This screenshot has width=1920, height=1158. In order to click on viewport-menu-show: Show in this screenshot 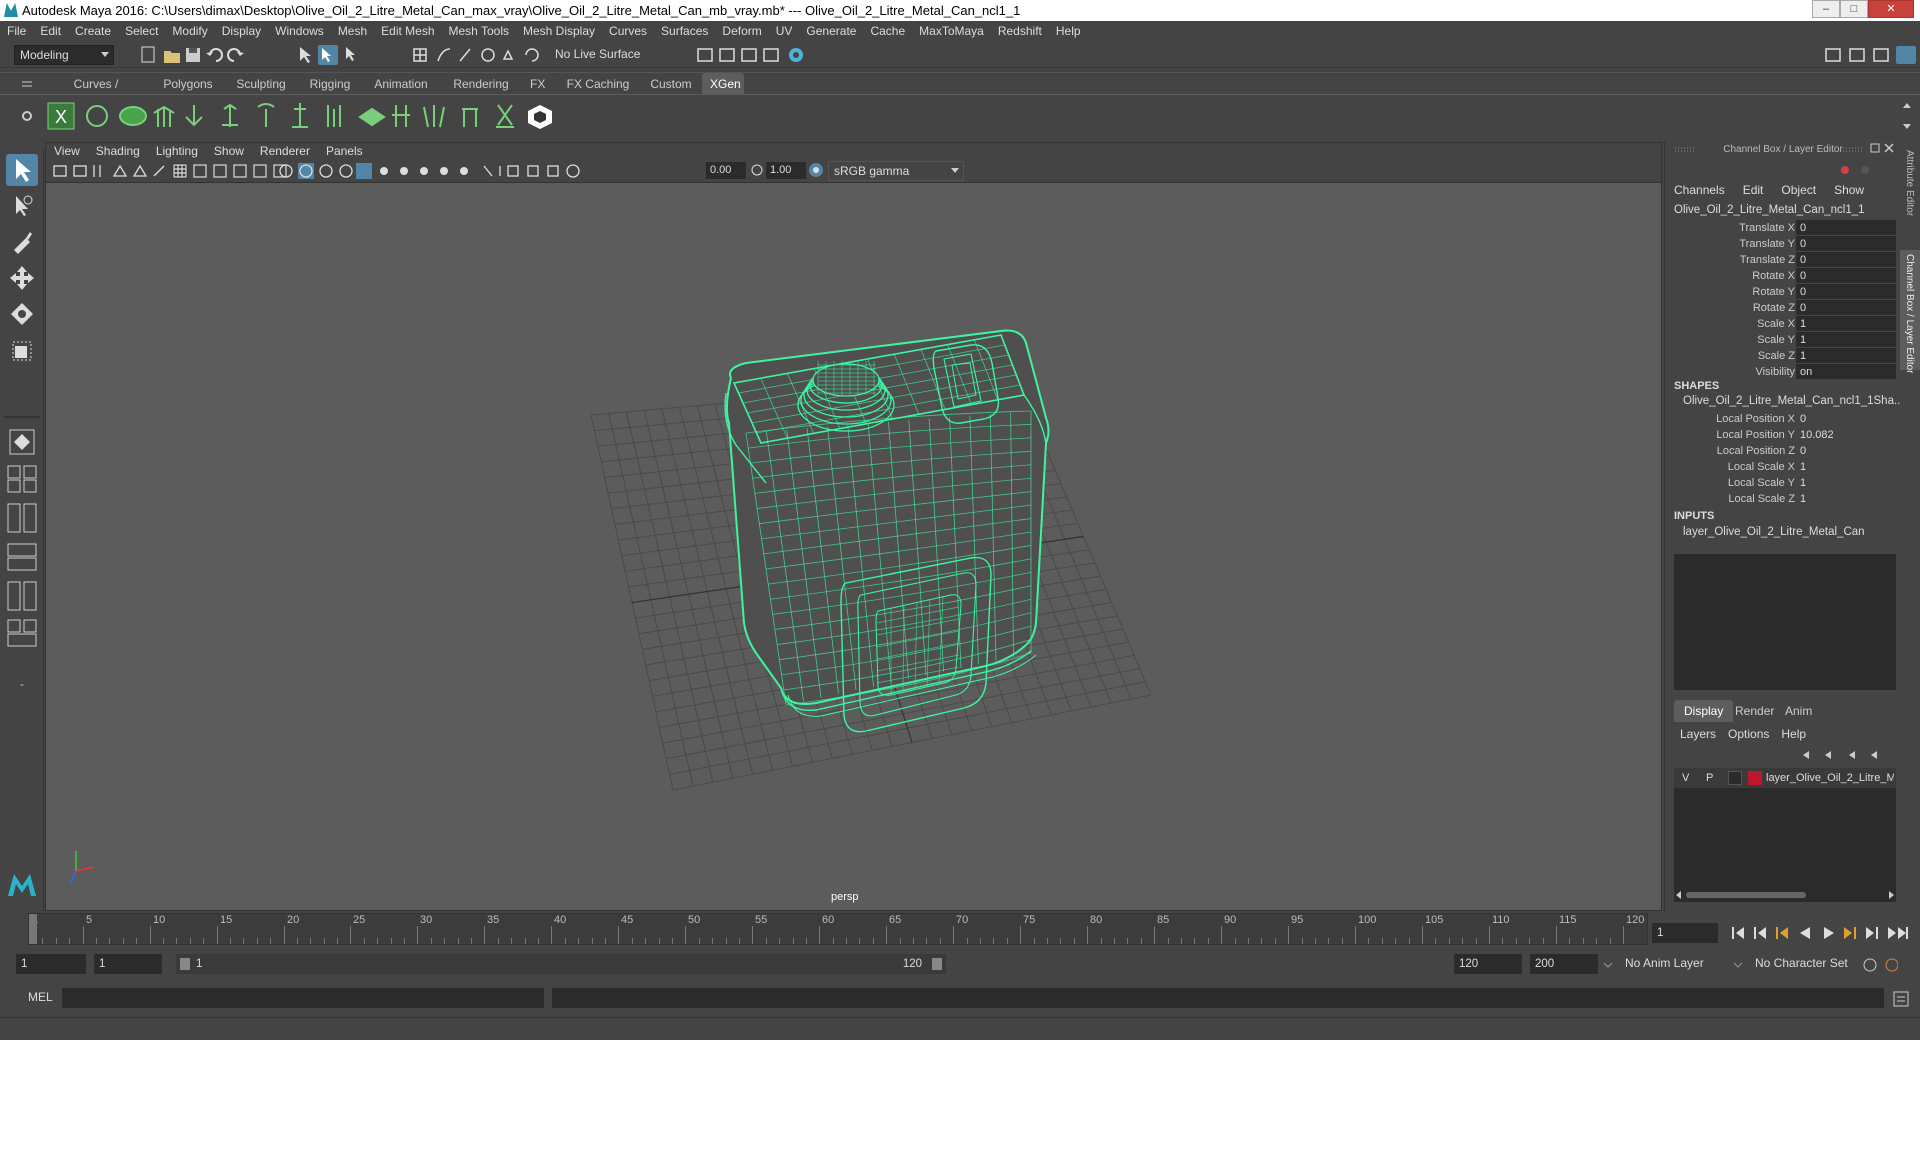, I will do `click(229, 151)`.